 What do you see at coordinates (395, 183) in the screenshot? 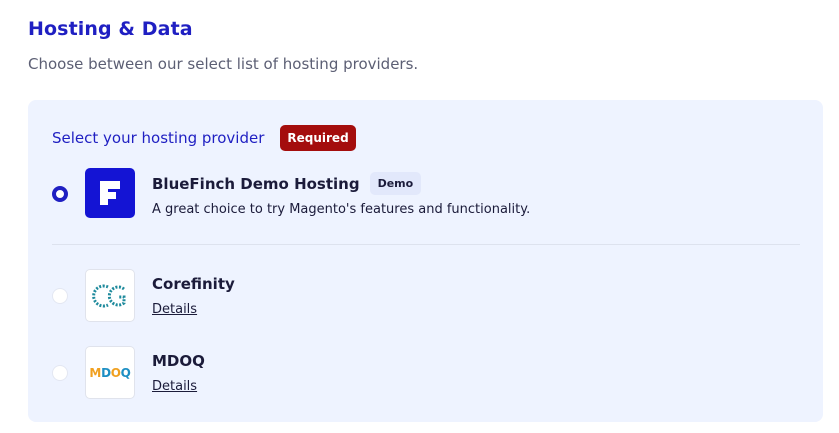
I see `demo-badge: Demo` at bounding box center [395, 183].